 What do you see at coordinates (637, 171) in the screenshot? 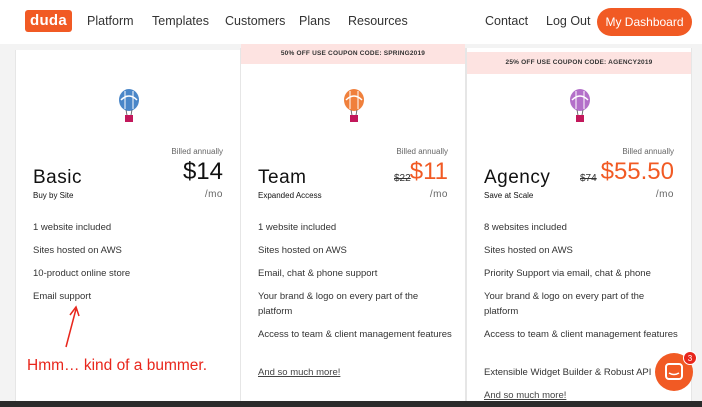
I see `price: $55.50` at bounding box center [637, 171].